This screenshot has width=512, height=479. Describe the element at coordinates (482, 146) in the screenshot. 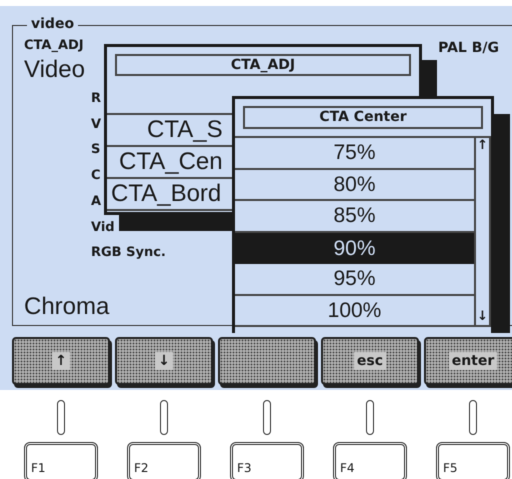

I see `scroll-up-arrow: ↑` at that location.